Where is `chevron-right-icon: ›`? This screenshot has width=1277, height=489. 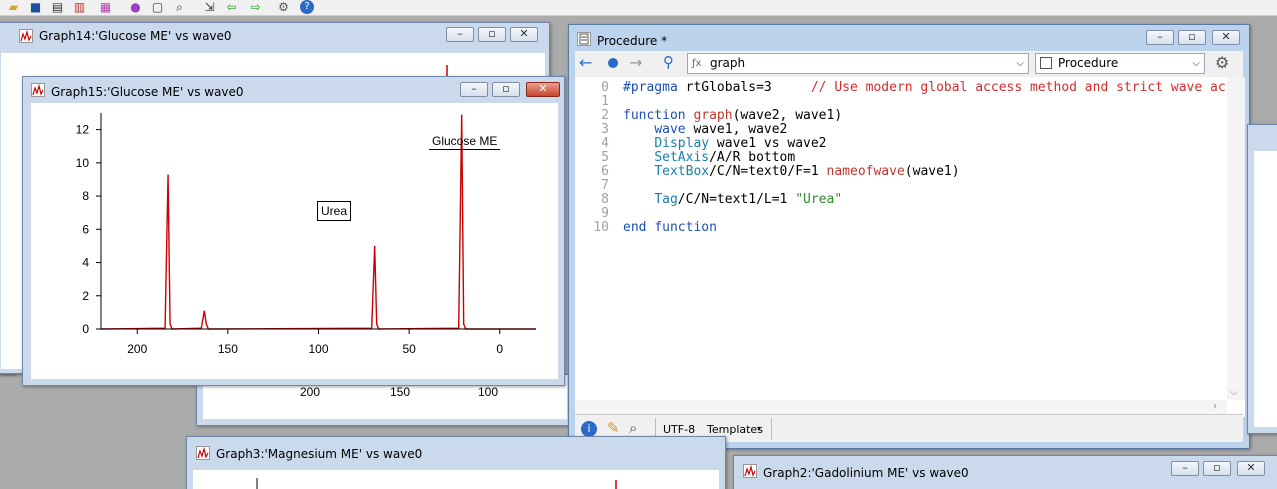
chevron-right-icon: › is located at coordinates (1215, 406).